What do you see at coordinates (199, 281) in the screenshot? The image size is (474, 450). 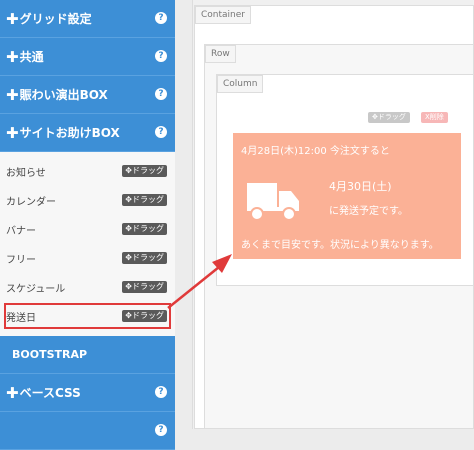 I see `arrow-icon` at bounding box center [199, 281].